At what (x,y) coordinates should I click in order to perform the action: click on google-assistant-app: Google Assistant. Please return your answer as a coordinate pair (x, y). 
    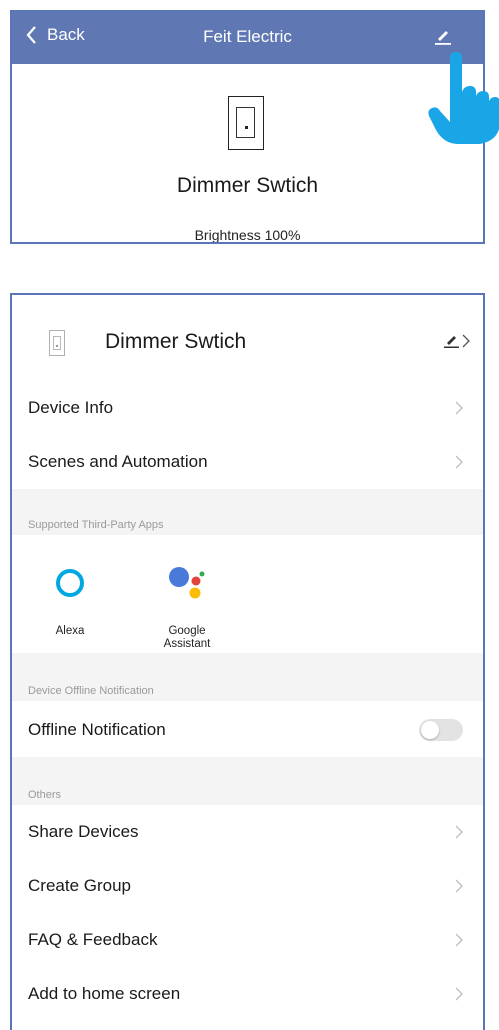
    Looking at the image, I should click on (187, 594).